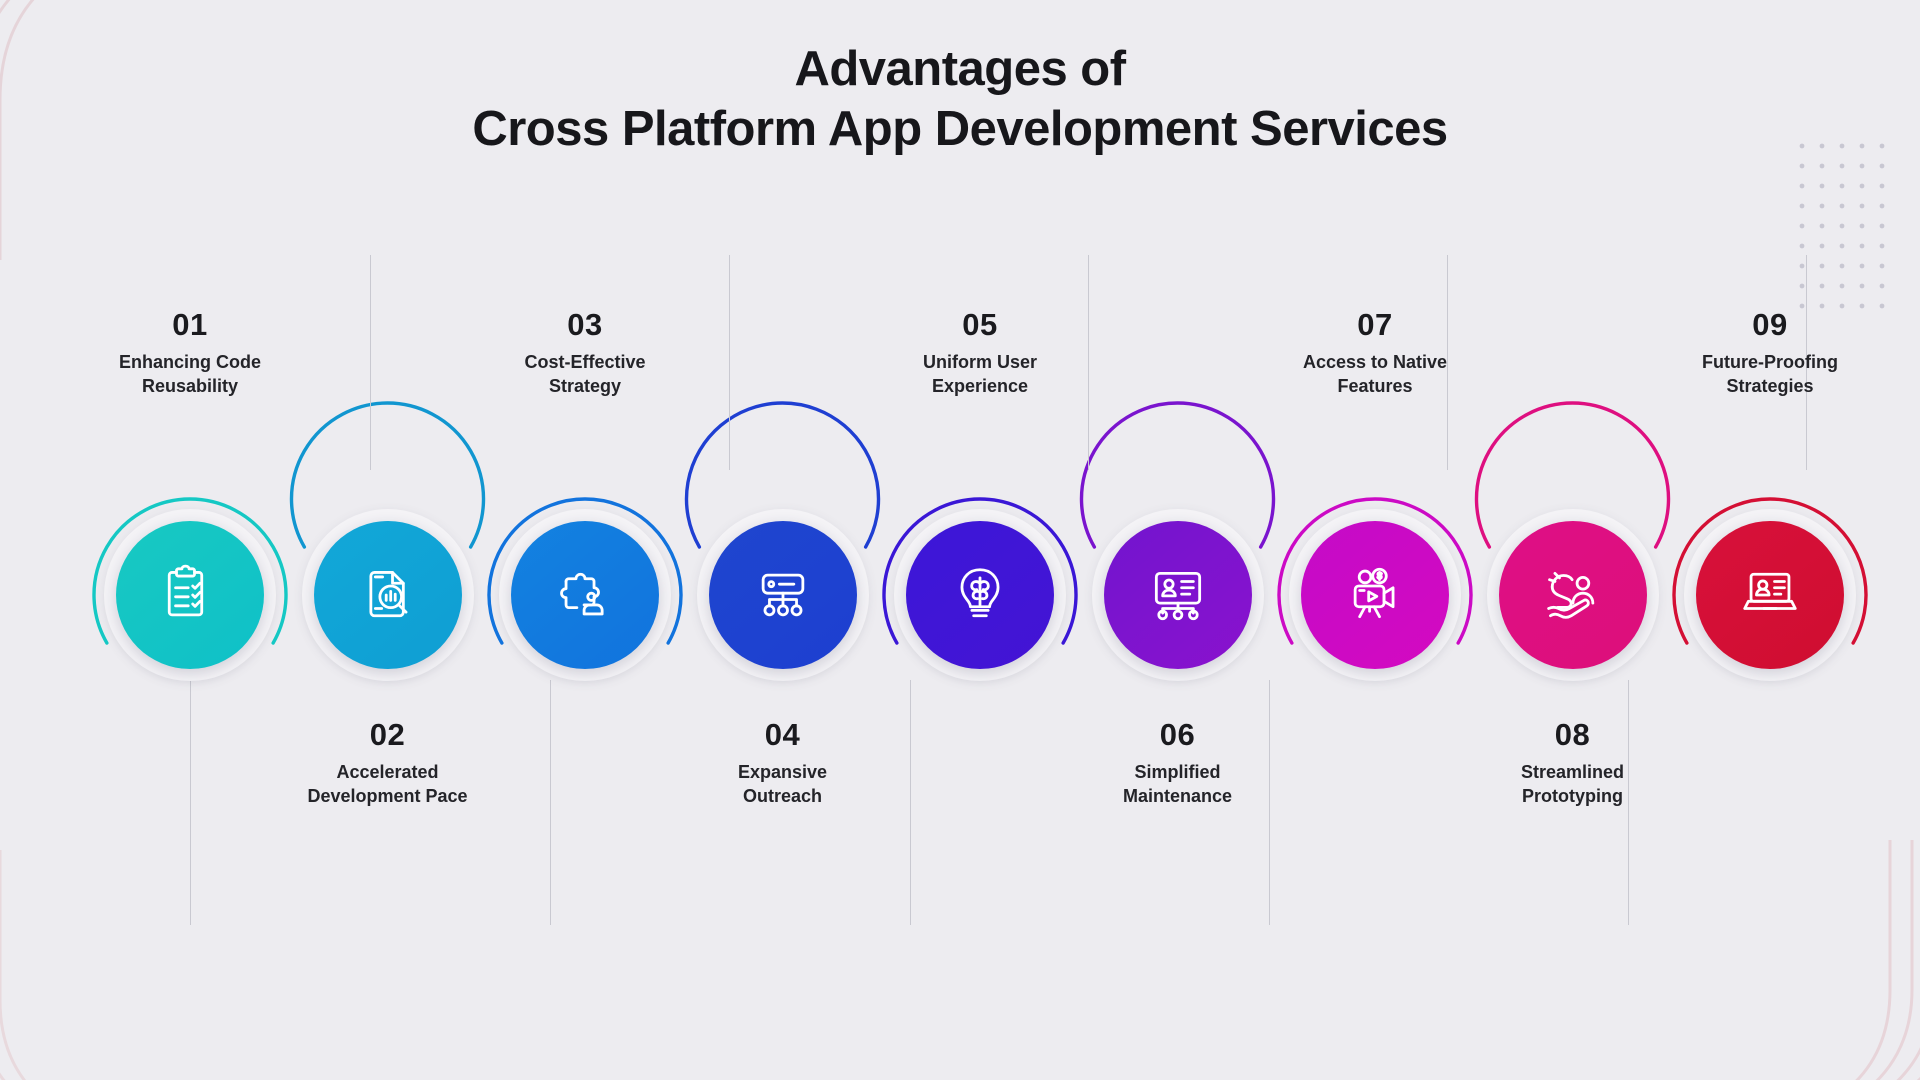  I want to click on step-caption: Streamlined Prototyping, so click(1572, 784).